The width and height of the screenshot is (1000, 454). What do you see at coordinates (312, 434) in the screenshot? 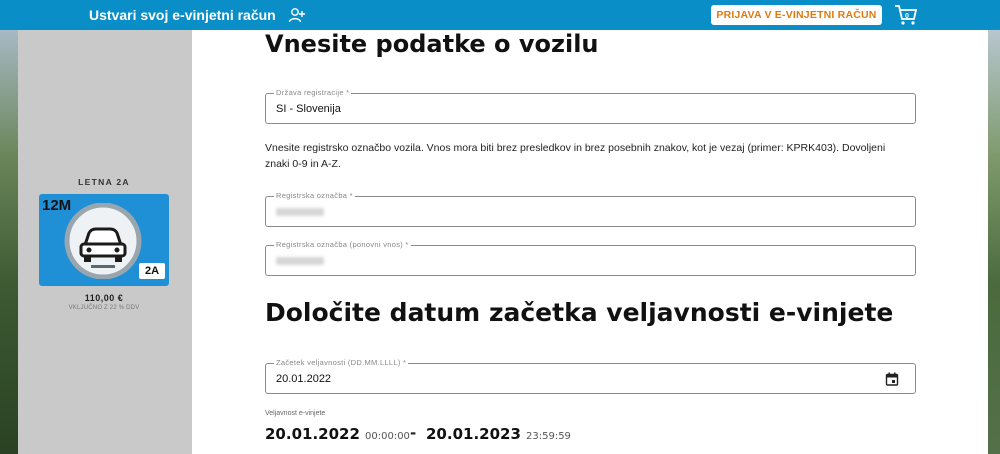
I see `valid-from-date: 20.01.2022` at bounding box center [312, 434].